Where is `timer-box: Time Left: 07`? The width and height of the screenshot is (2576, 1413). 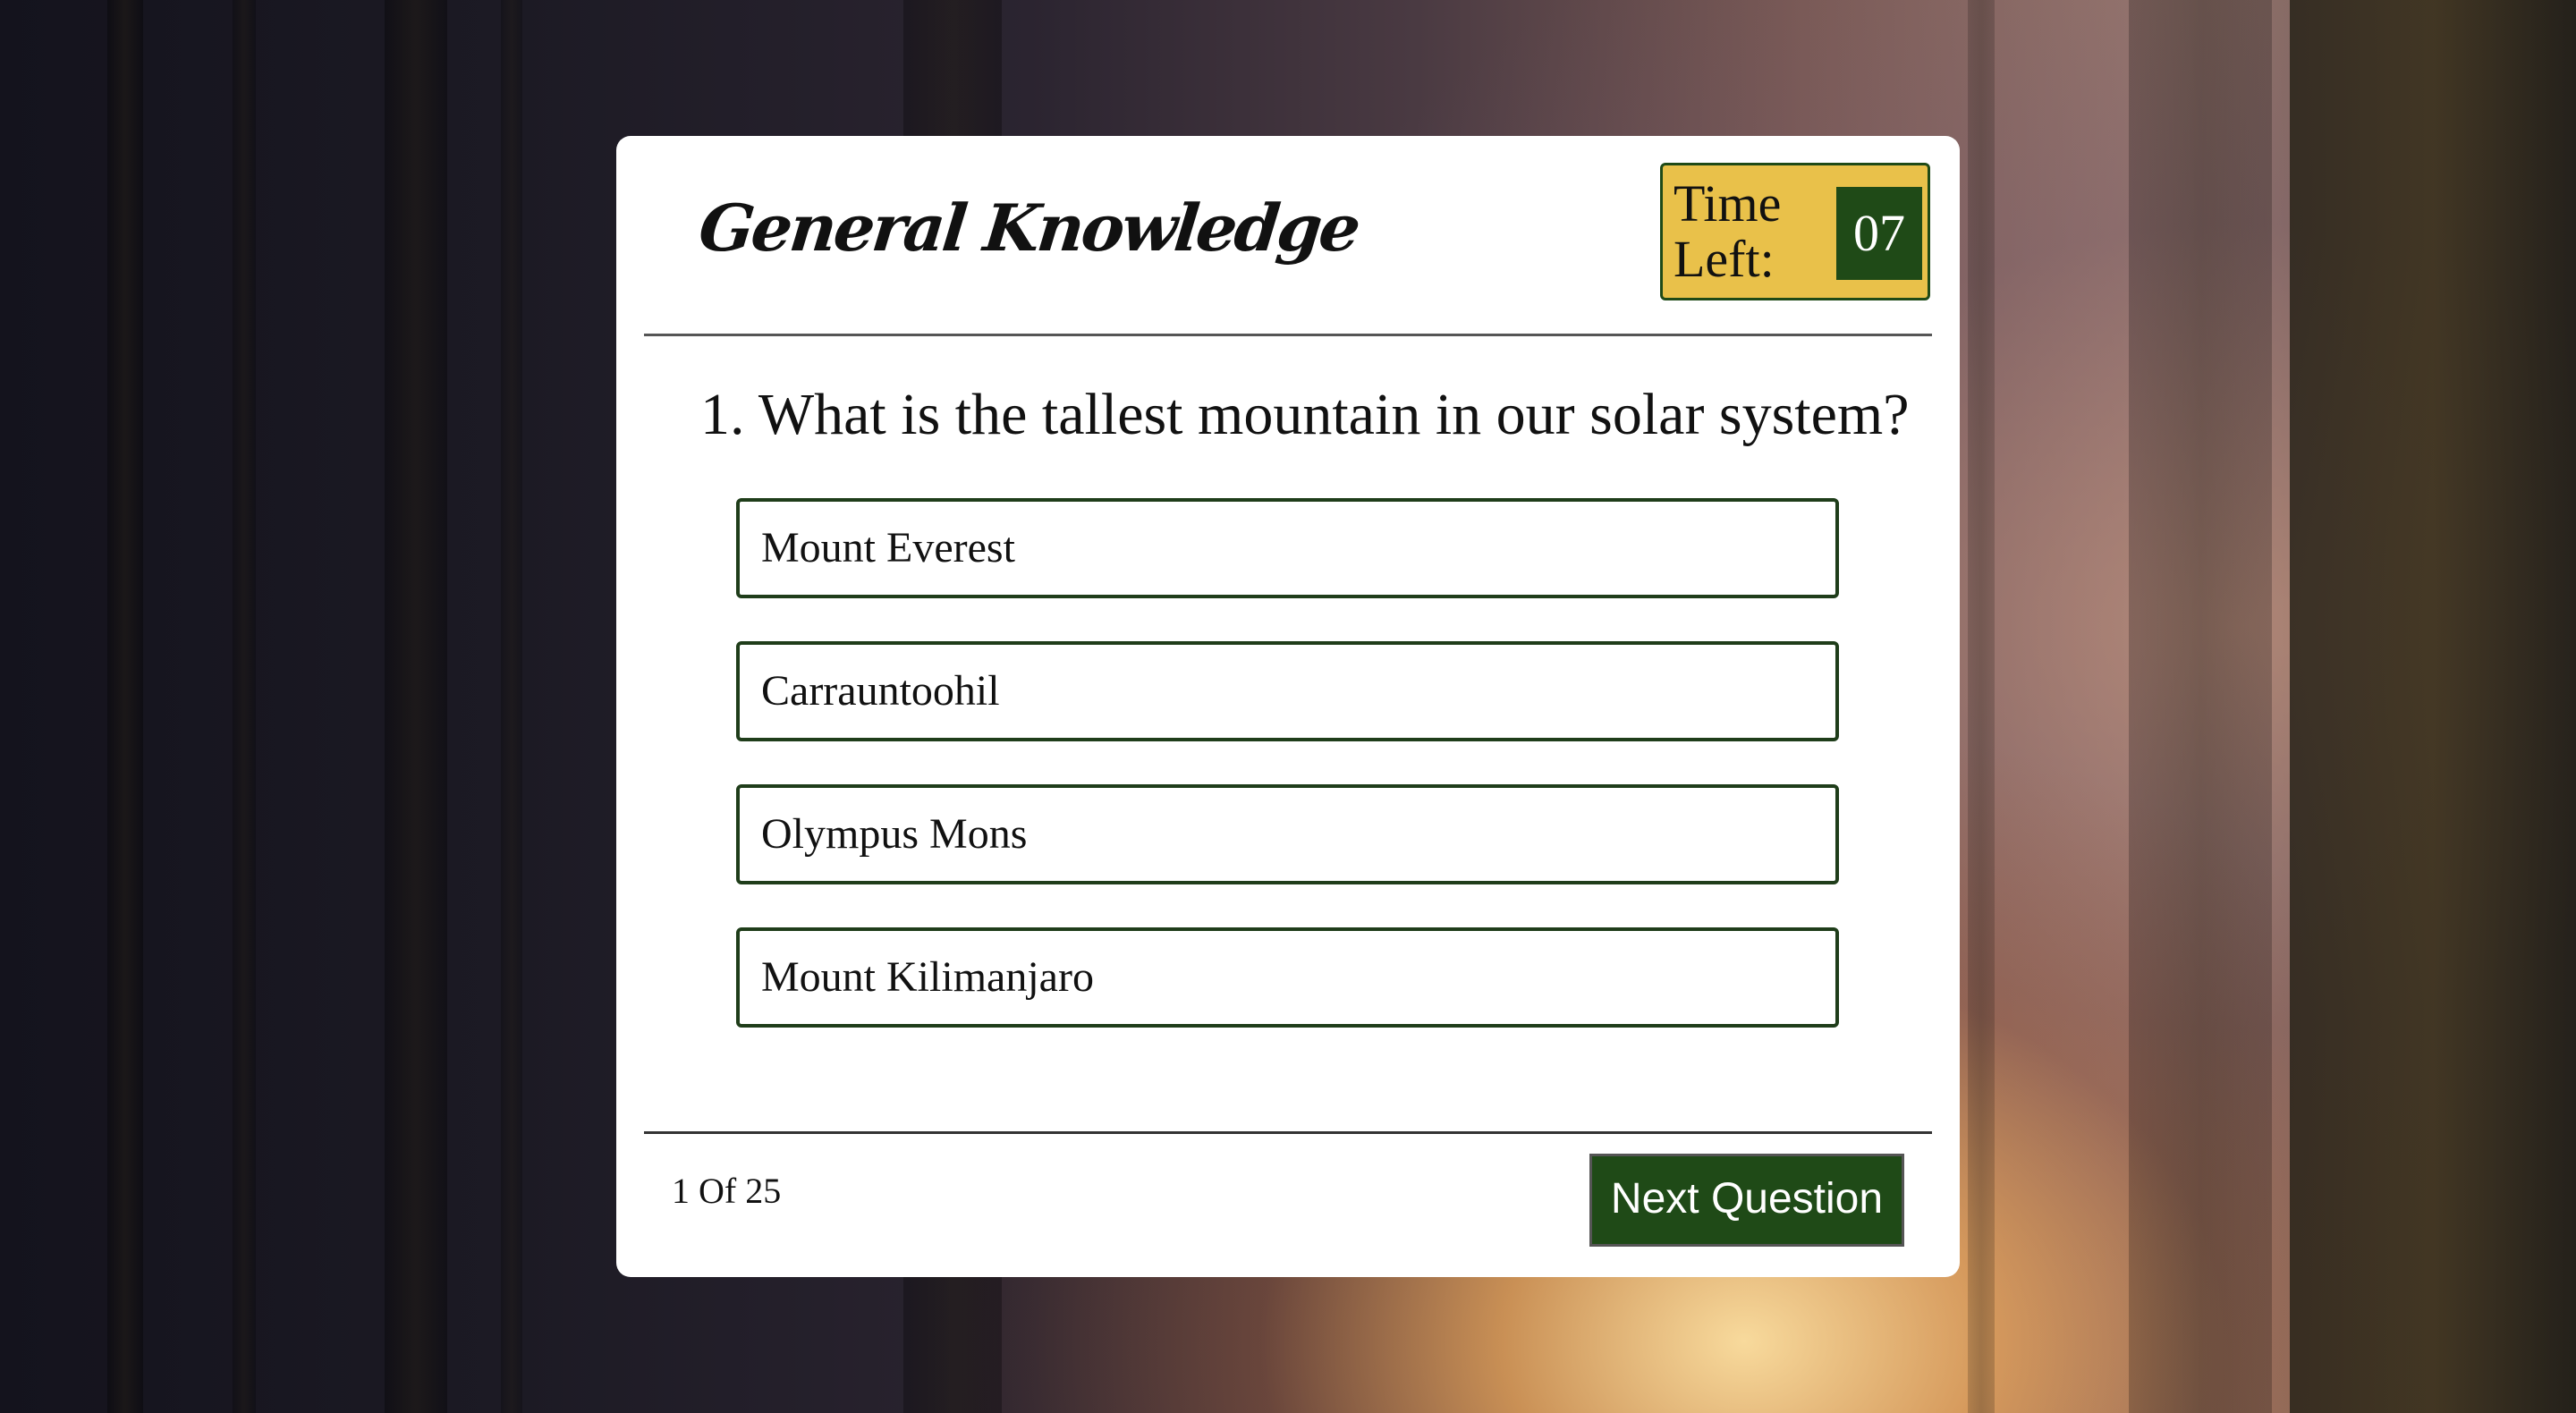 timer-box: Time Left: 07 is located at coordinates (1795, 231).